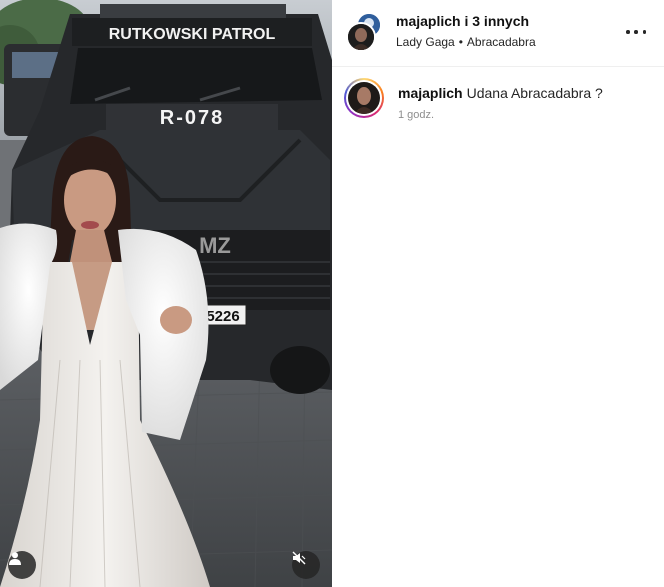 Image resolution: width=664 pixels, height=587 pixels. I want to click on avatar, so click(364, 98).